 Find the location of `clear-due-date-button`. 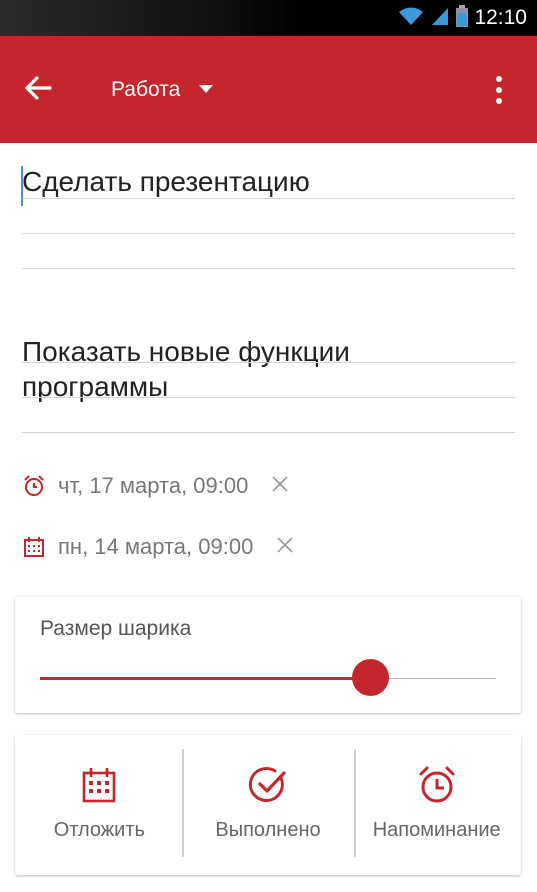

clear-due-date-button is located at coordinates (285, 547).